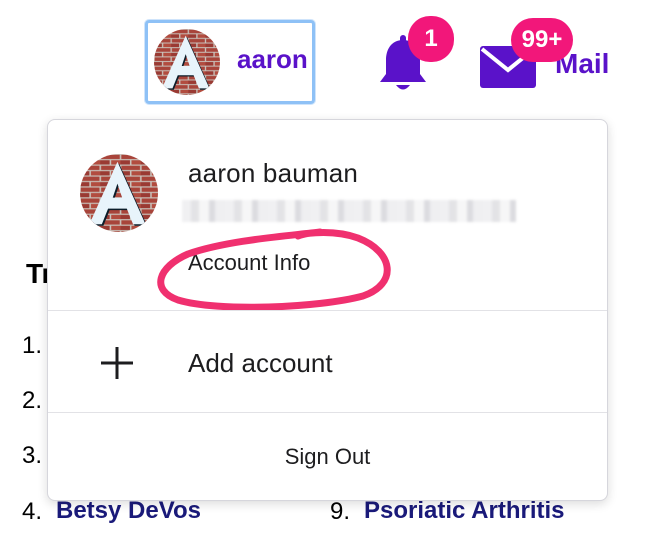 The image size is (648, 536). What do you see at coordinates (260, 363) in the screenshot?
I see `add-account-label: Add account` at bounding box center [260, 363].